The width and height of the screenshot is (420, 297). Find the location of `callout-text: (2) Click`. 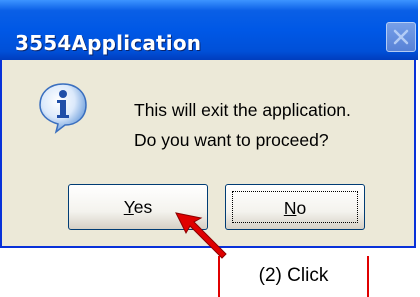

callout-text: (2) Click is located at coordinates (293, 275).